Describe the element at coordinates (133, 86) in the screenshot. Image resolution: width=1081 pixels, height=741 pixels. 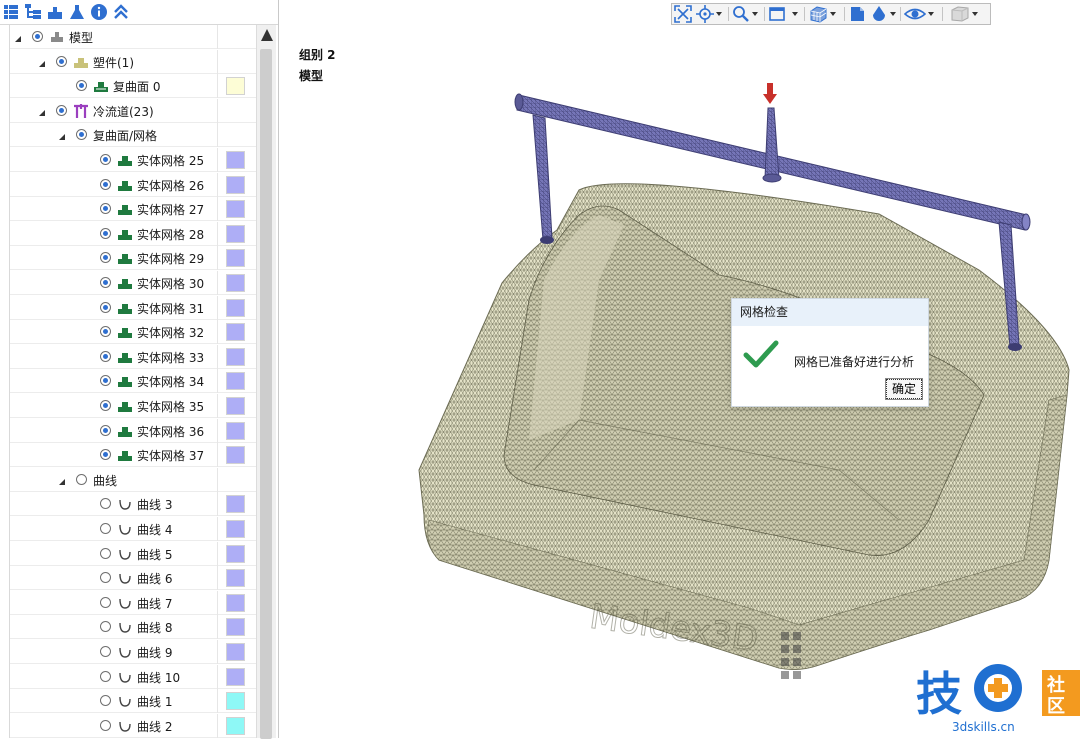
I see `tree-row: 复曲面 0` at that location.